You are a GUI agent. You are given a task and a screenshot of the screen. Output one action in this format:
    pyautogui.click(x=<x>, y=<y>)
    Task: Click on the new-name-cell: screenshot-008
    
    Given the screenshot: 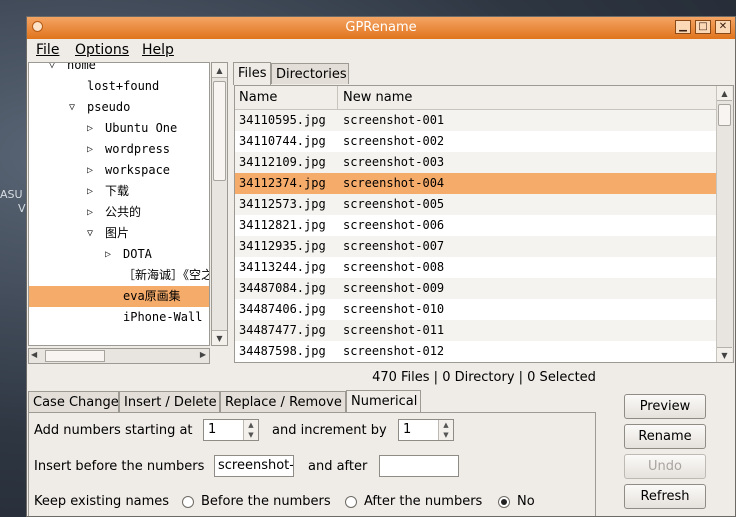 What is the action you would take?
    pyautogui.click(x=394, y=267)
    